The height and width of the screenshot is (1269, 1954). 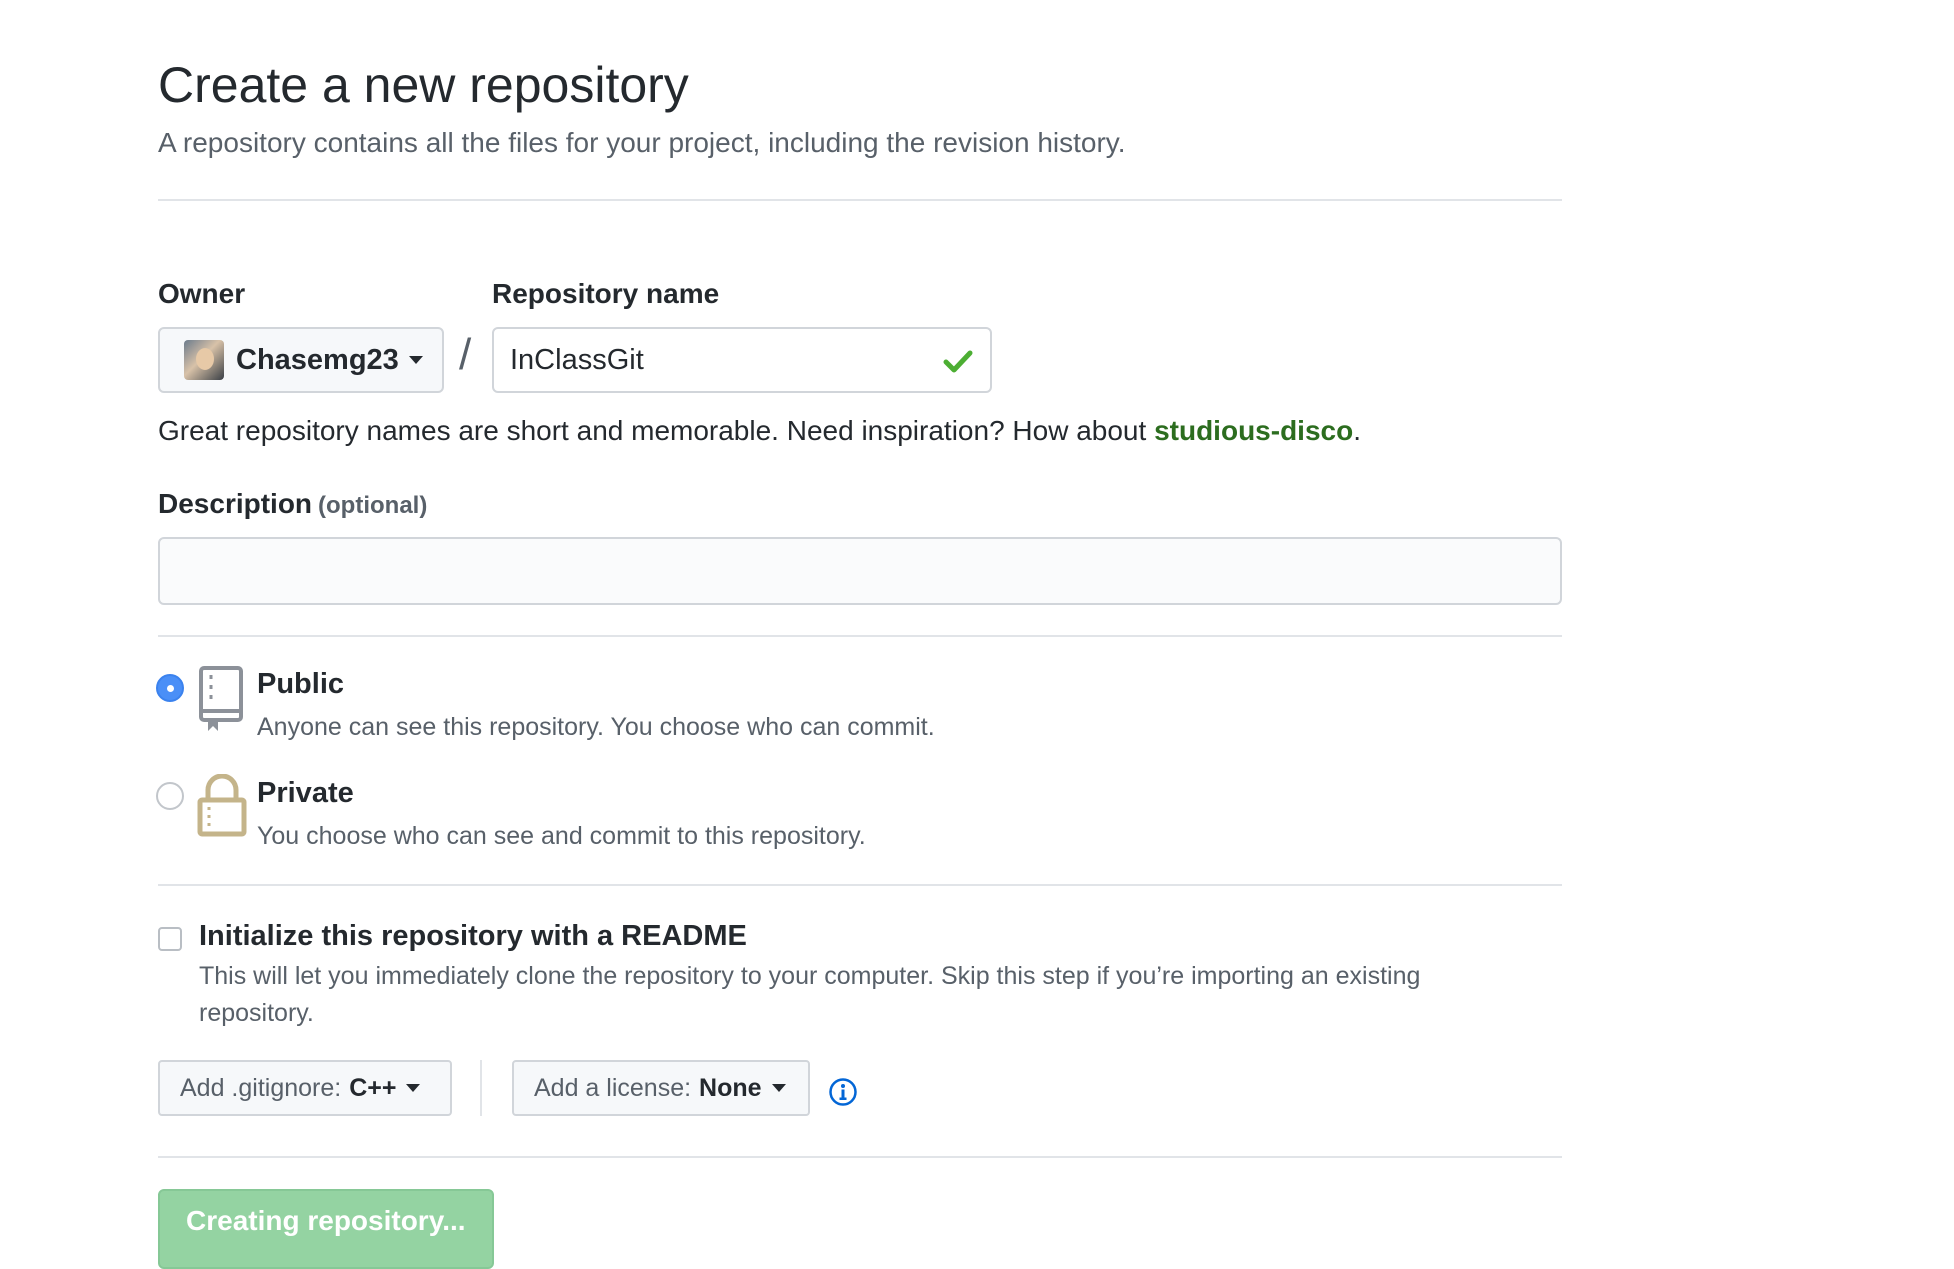 What do you see at coordinates (1253, 430) in the screenshot?
I see `name-suggestion-link: studious-disco` at bounding box center [1253, 430].